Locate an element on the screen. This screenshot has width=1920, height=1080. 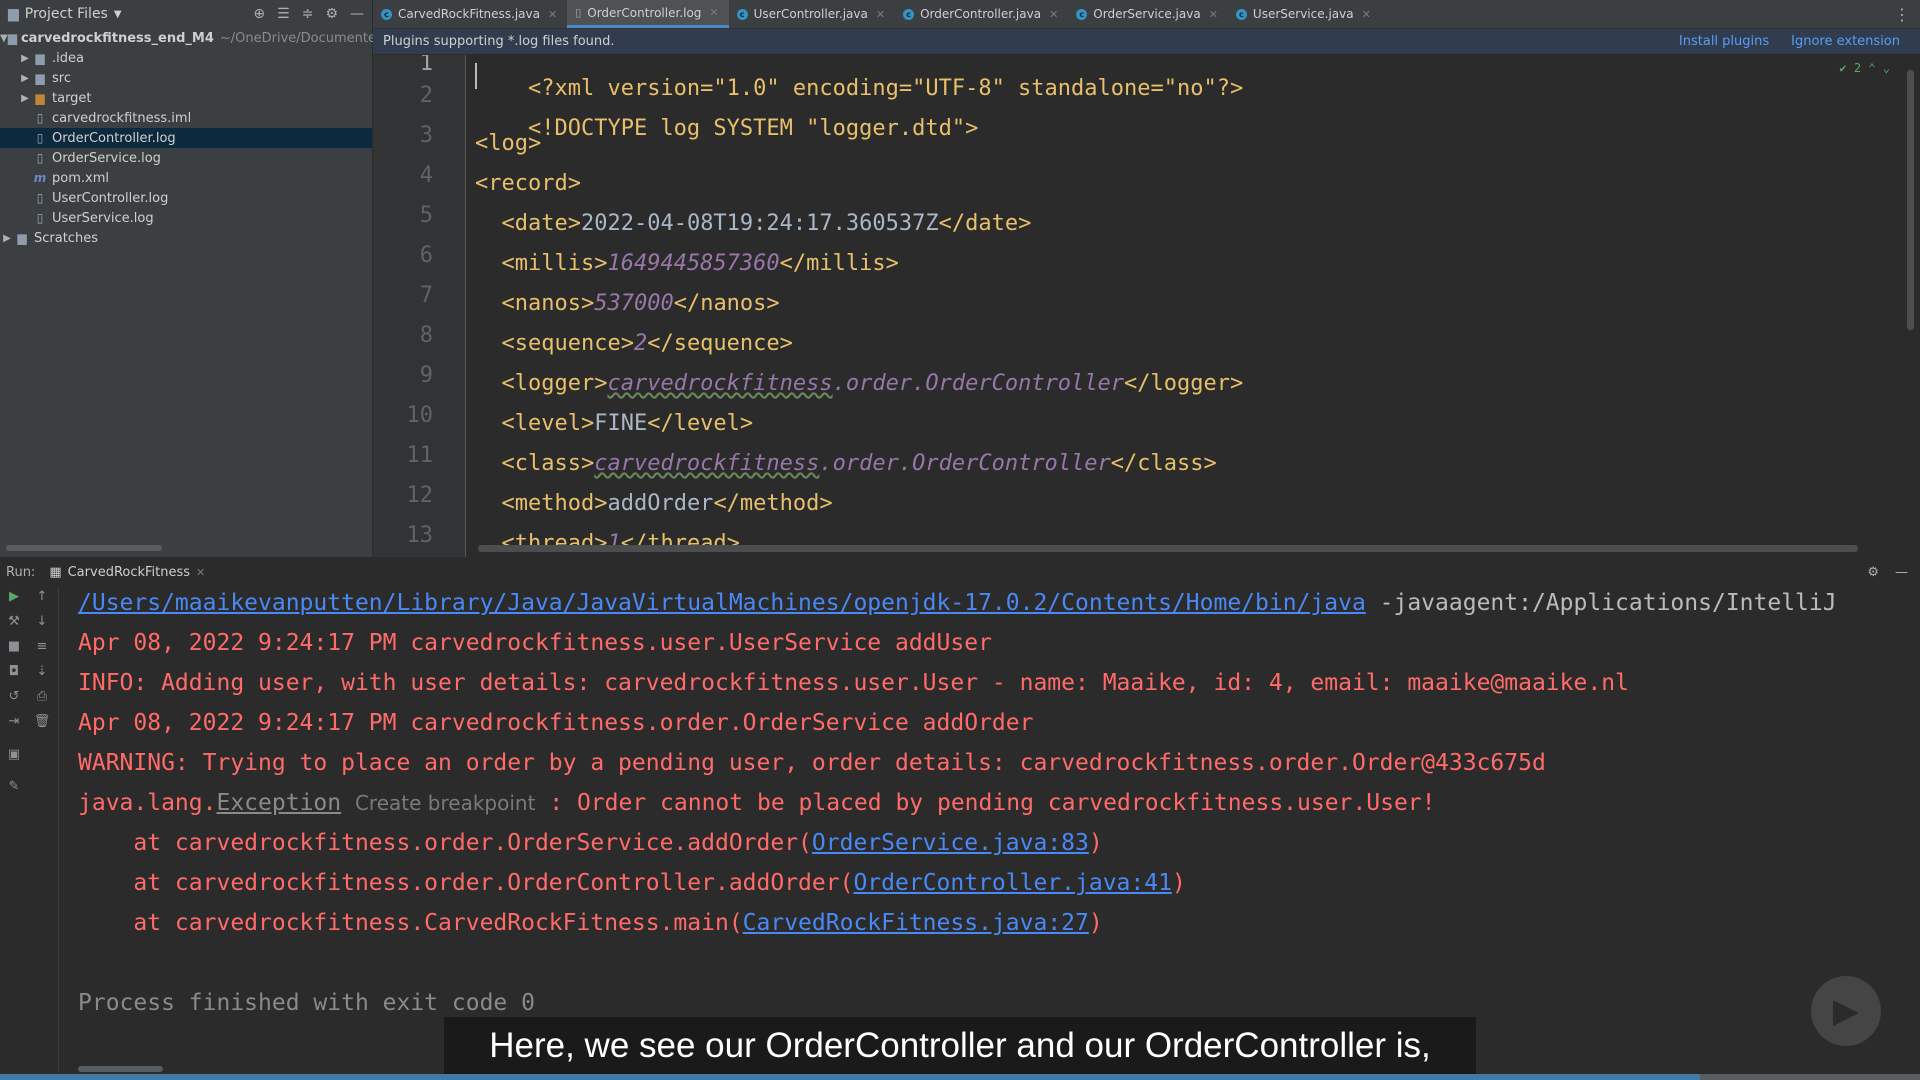
xml-tag: <sequence> is located at coordinates (567, 343).